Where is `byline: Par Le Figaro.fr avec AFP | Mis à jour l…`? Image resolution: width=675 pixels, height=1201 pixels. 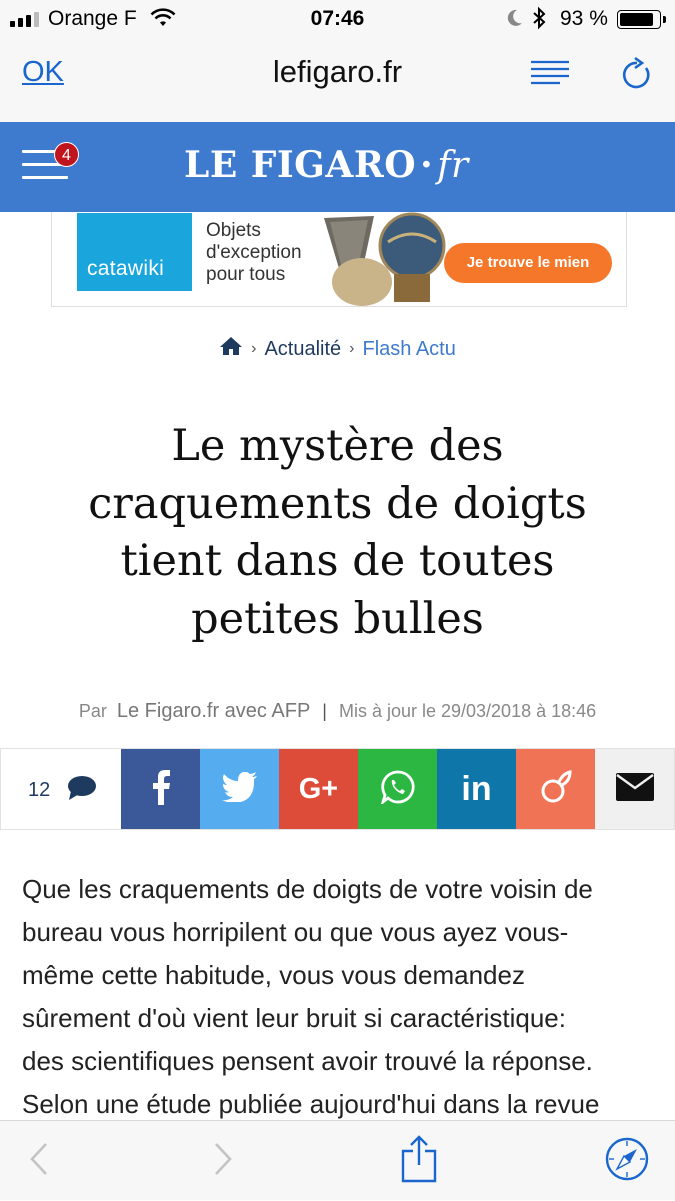 byline: Par Le Figaro.fr avec AFP | Mis à jour l… is located at coordinates (337, 711).